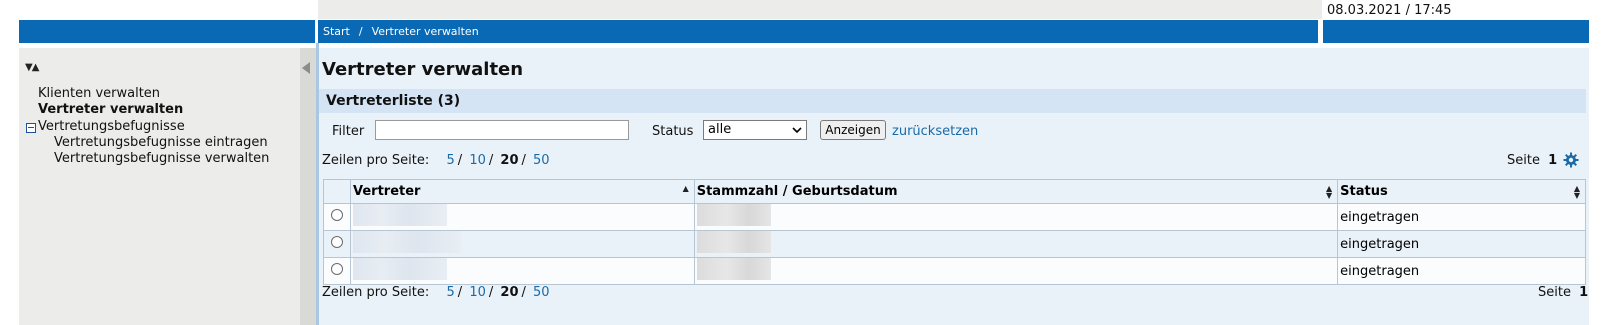 Image resolution: width=1607 pixels, height=325 pixels. Describe the element at coordinates (306, 68) in the screenshot. I see `collapse-sidebar-icon` at that location.